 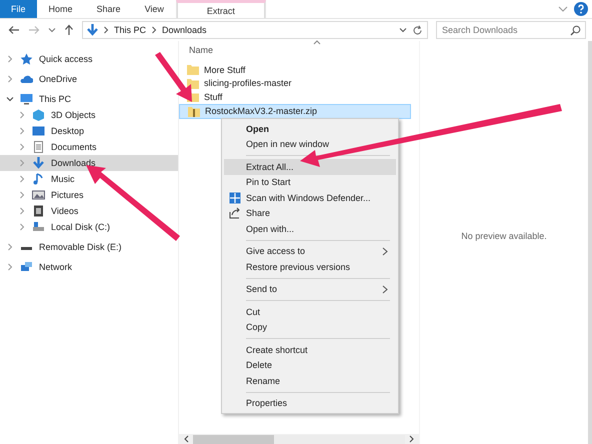 I want to click on file-tab: File, so click(x=18, y=9).